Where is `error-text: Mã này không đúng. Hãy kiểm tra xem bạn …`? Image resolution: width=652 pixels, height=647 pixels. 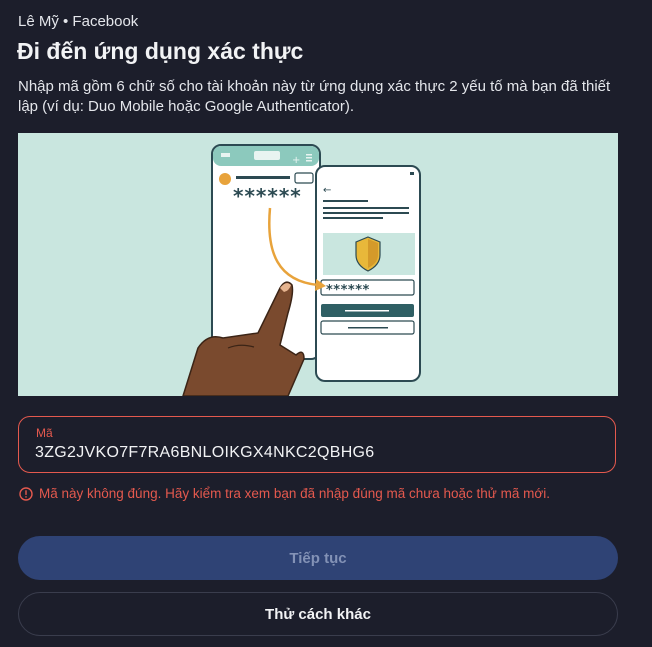
error-text: Mã này không đúng. Hãy kiểm tra xem bạn … is located at coordinates (294, 493).